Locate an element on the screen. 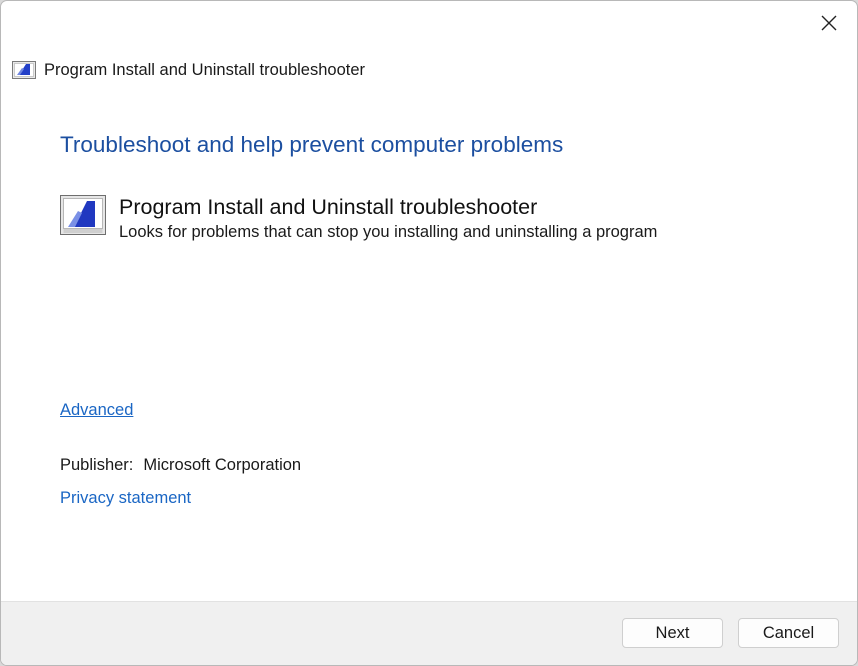 This screenshot has width=858, height=666. dialog-footer: Next Cancel is located at coordinates (429, 633).